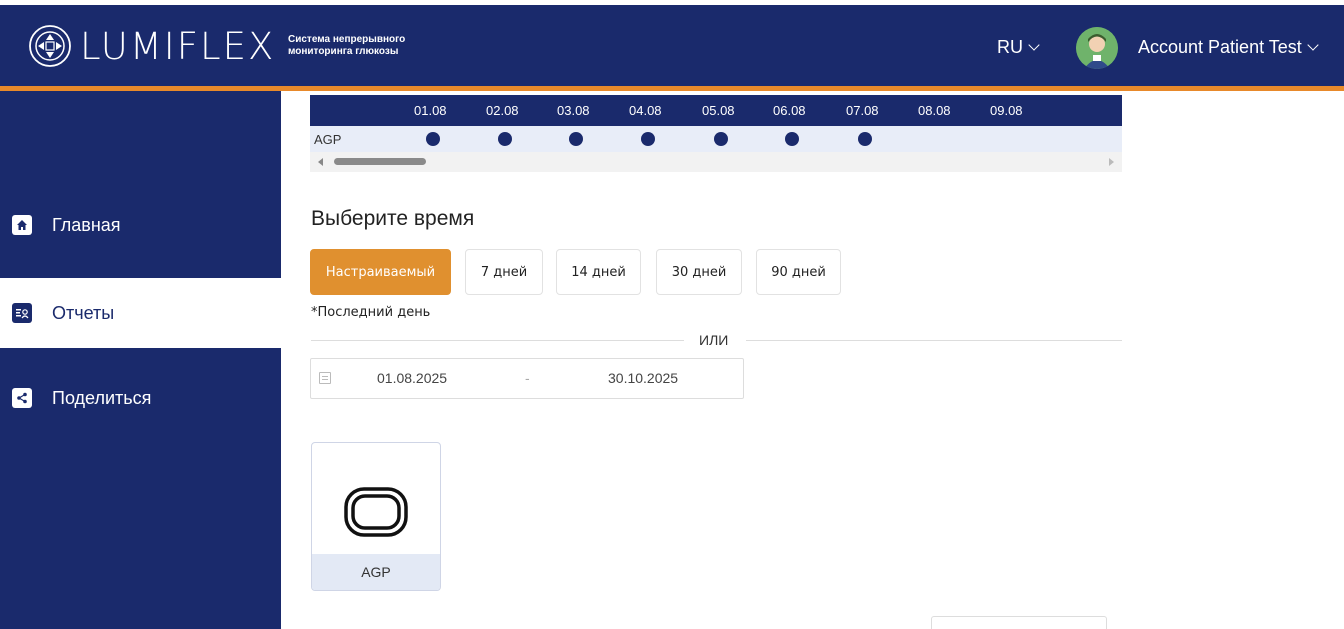 Image resolution: width=1344 pixels, height=629 pixels. What do you see at coordinates (1220, 47) in the screenshot?
I see `account-name: Account Patient Test` at bounding box center [1220, 47].